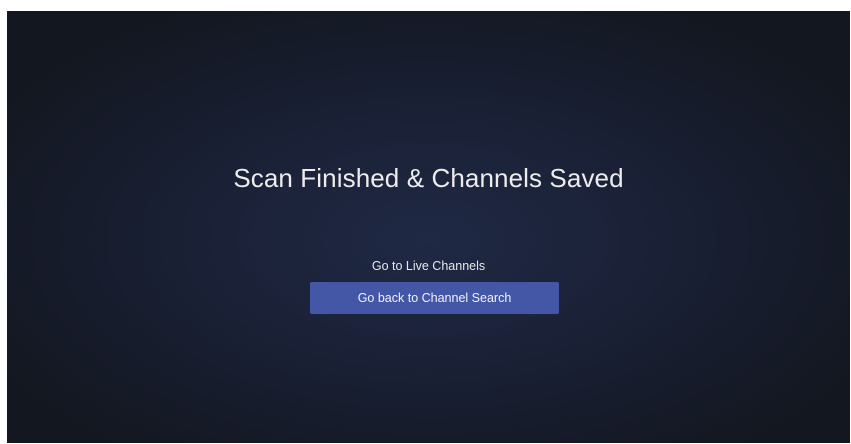 The width and height of the screenshot is (851, 444). I want to click on go-to-live-channels-label: Go to Live Channels, so click(428, 266).